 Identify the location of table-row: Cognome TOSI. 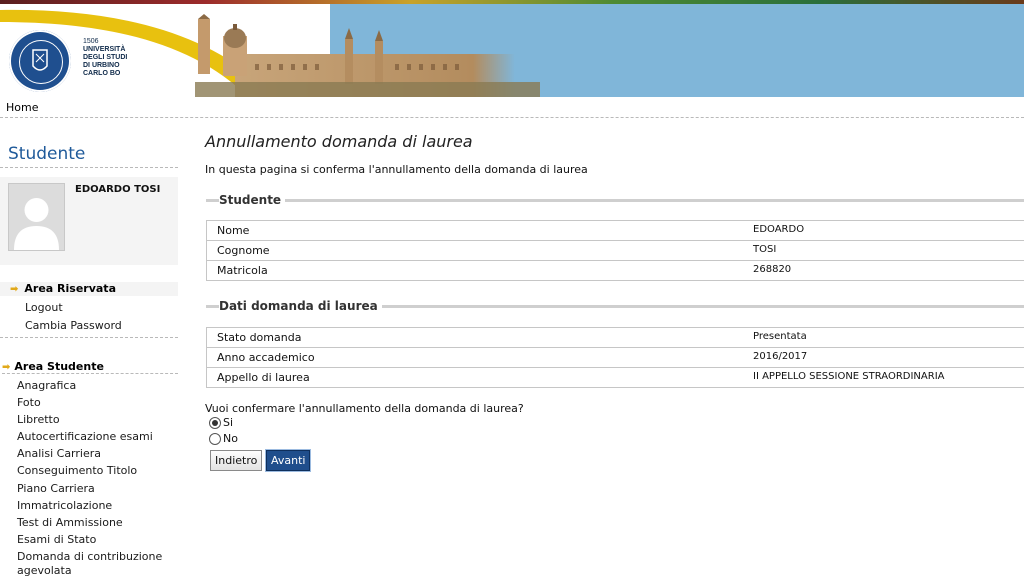
(615, 250).